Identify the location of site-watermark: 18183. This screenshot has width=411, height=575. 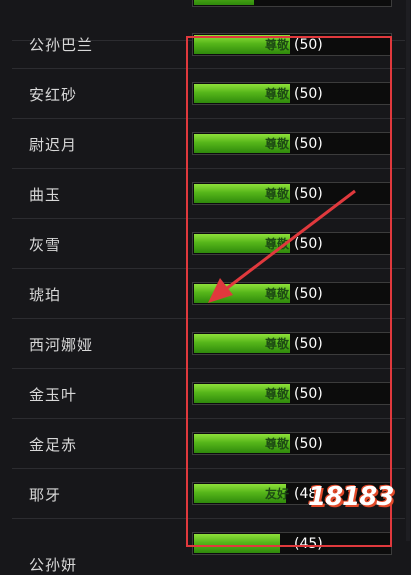
(351, 497).